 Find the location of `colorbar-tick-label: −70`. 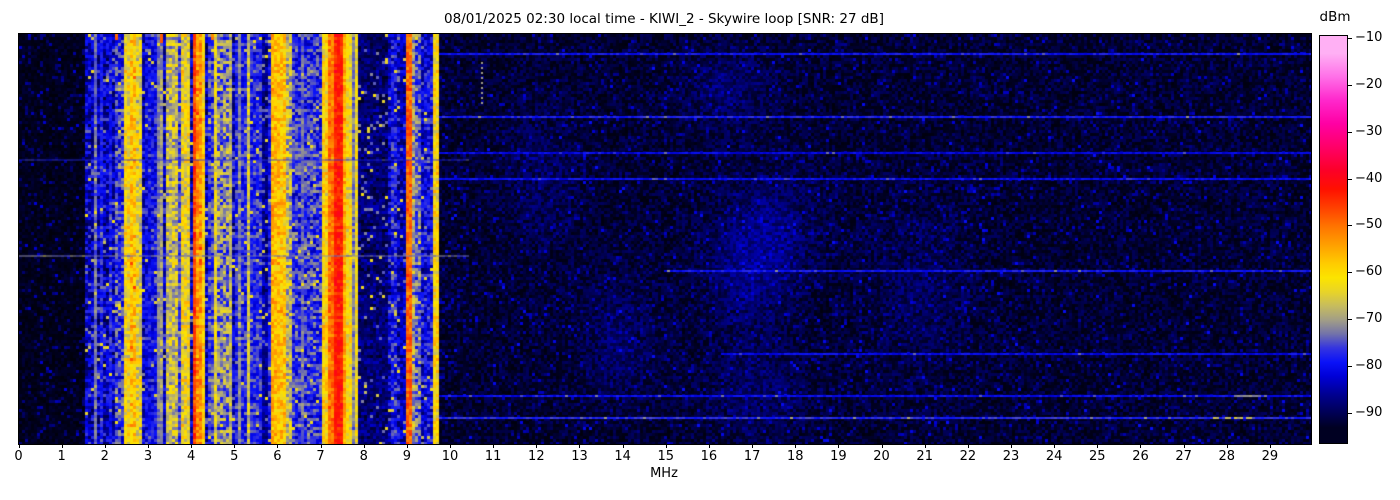

colorbar-tick-label: −70 is located at coordinates (1369, 318).